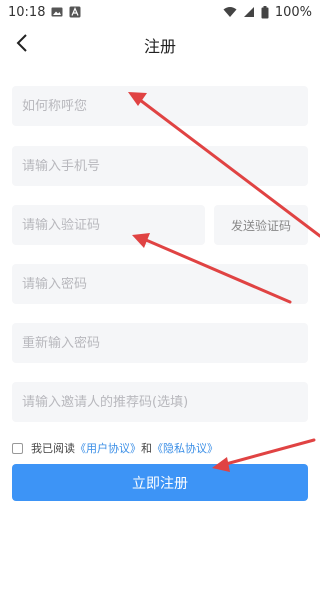 The image size is (320, 600). I want to click on wifi-icon, so click(230, 12).